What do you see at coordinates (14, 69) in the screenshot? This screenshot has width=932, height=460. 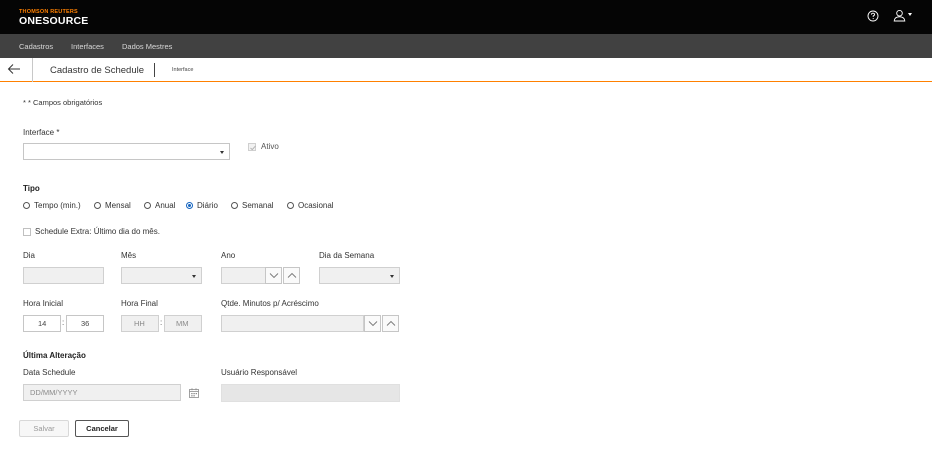 I see `back-arrow-icon` at bounding box center [14, 69].